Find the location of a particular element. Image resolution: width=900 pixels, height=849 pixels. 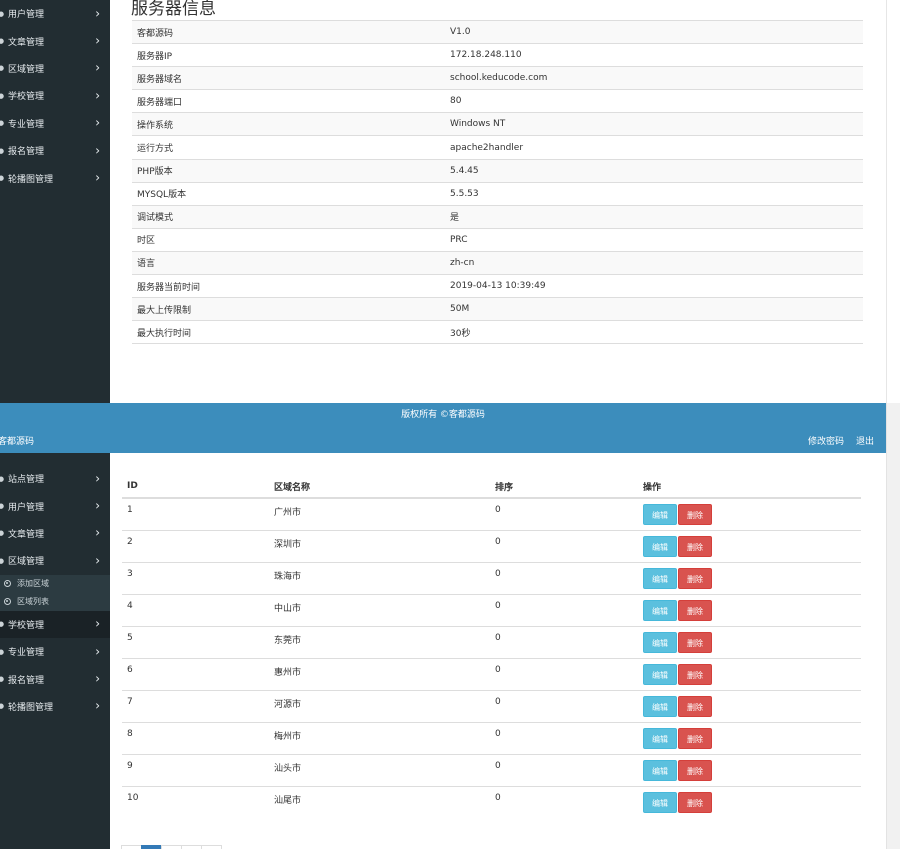

sidebar-item-label: 区域管理 is located at coordinates (26, 562).